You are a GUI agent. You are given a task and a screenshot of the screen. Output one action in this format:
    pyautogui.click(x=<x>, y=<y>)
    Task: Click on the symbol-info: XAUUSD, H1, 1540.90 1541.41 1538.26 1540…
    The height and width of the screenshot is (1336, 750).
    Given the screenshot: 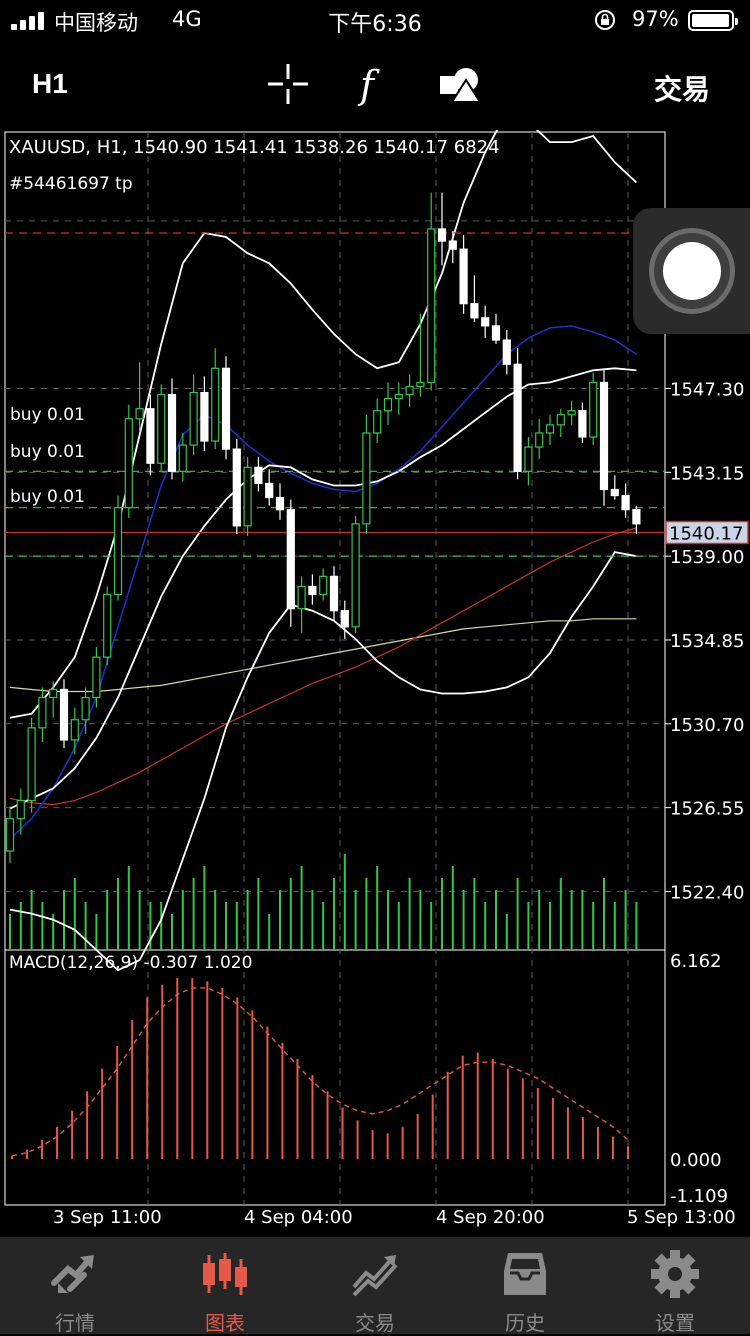 What is the action you would take?
    pyautogui.click(x=254, y=147)
    